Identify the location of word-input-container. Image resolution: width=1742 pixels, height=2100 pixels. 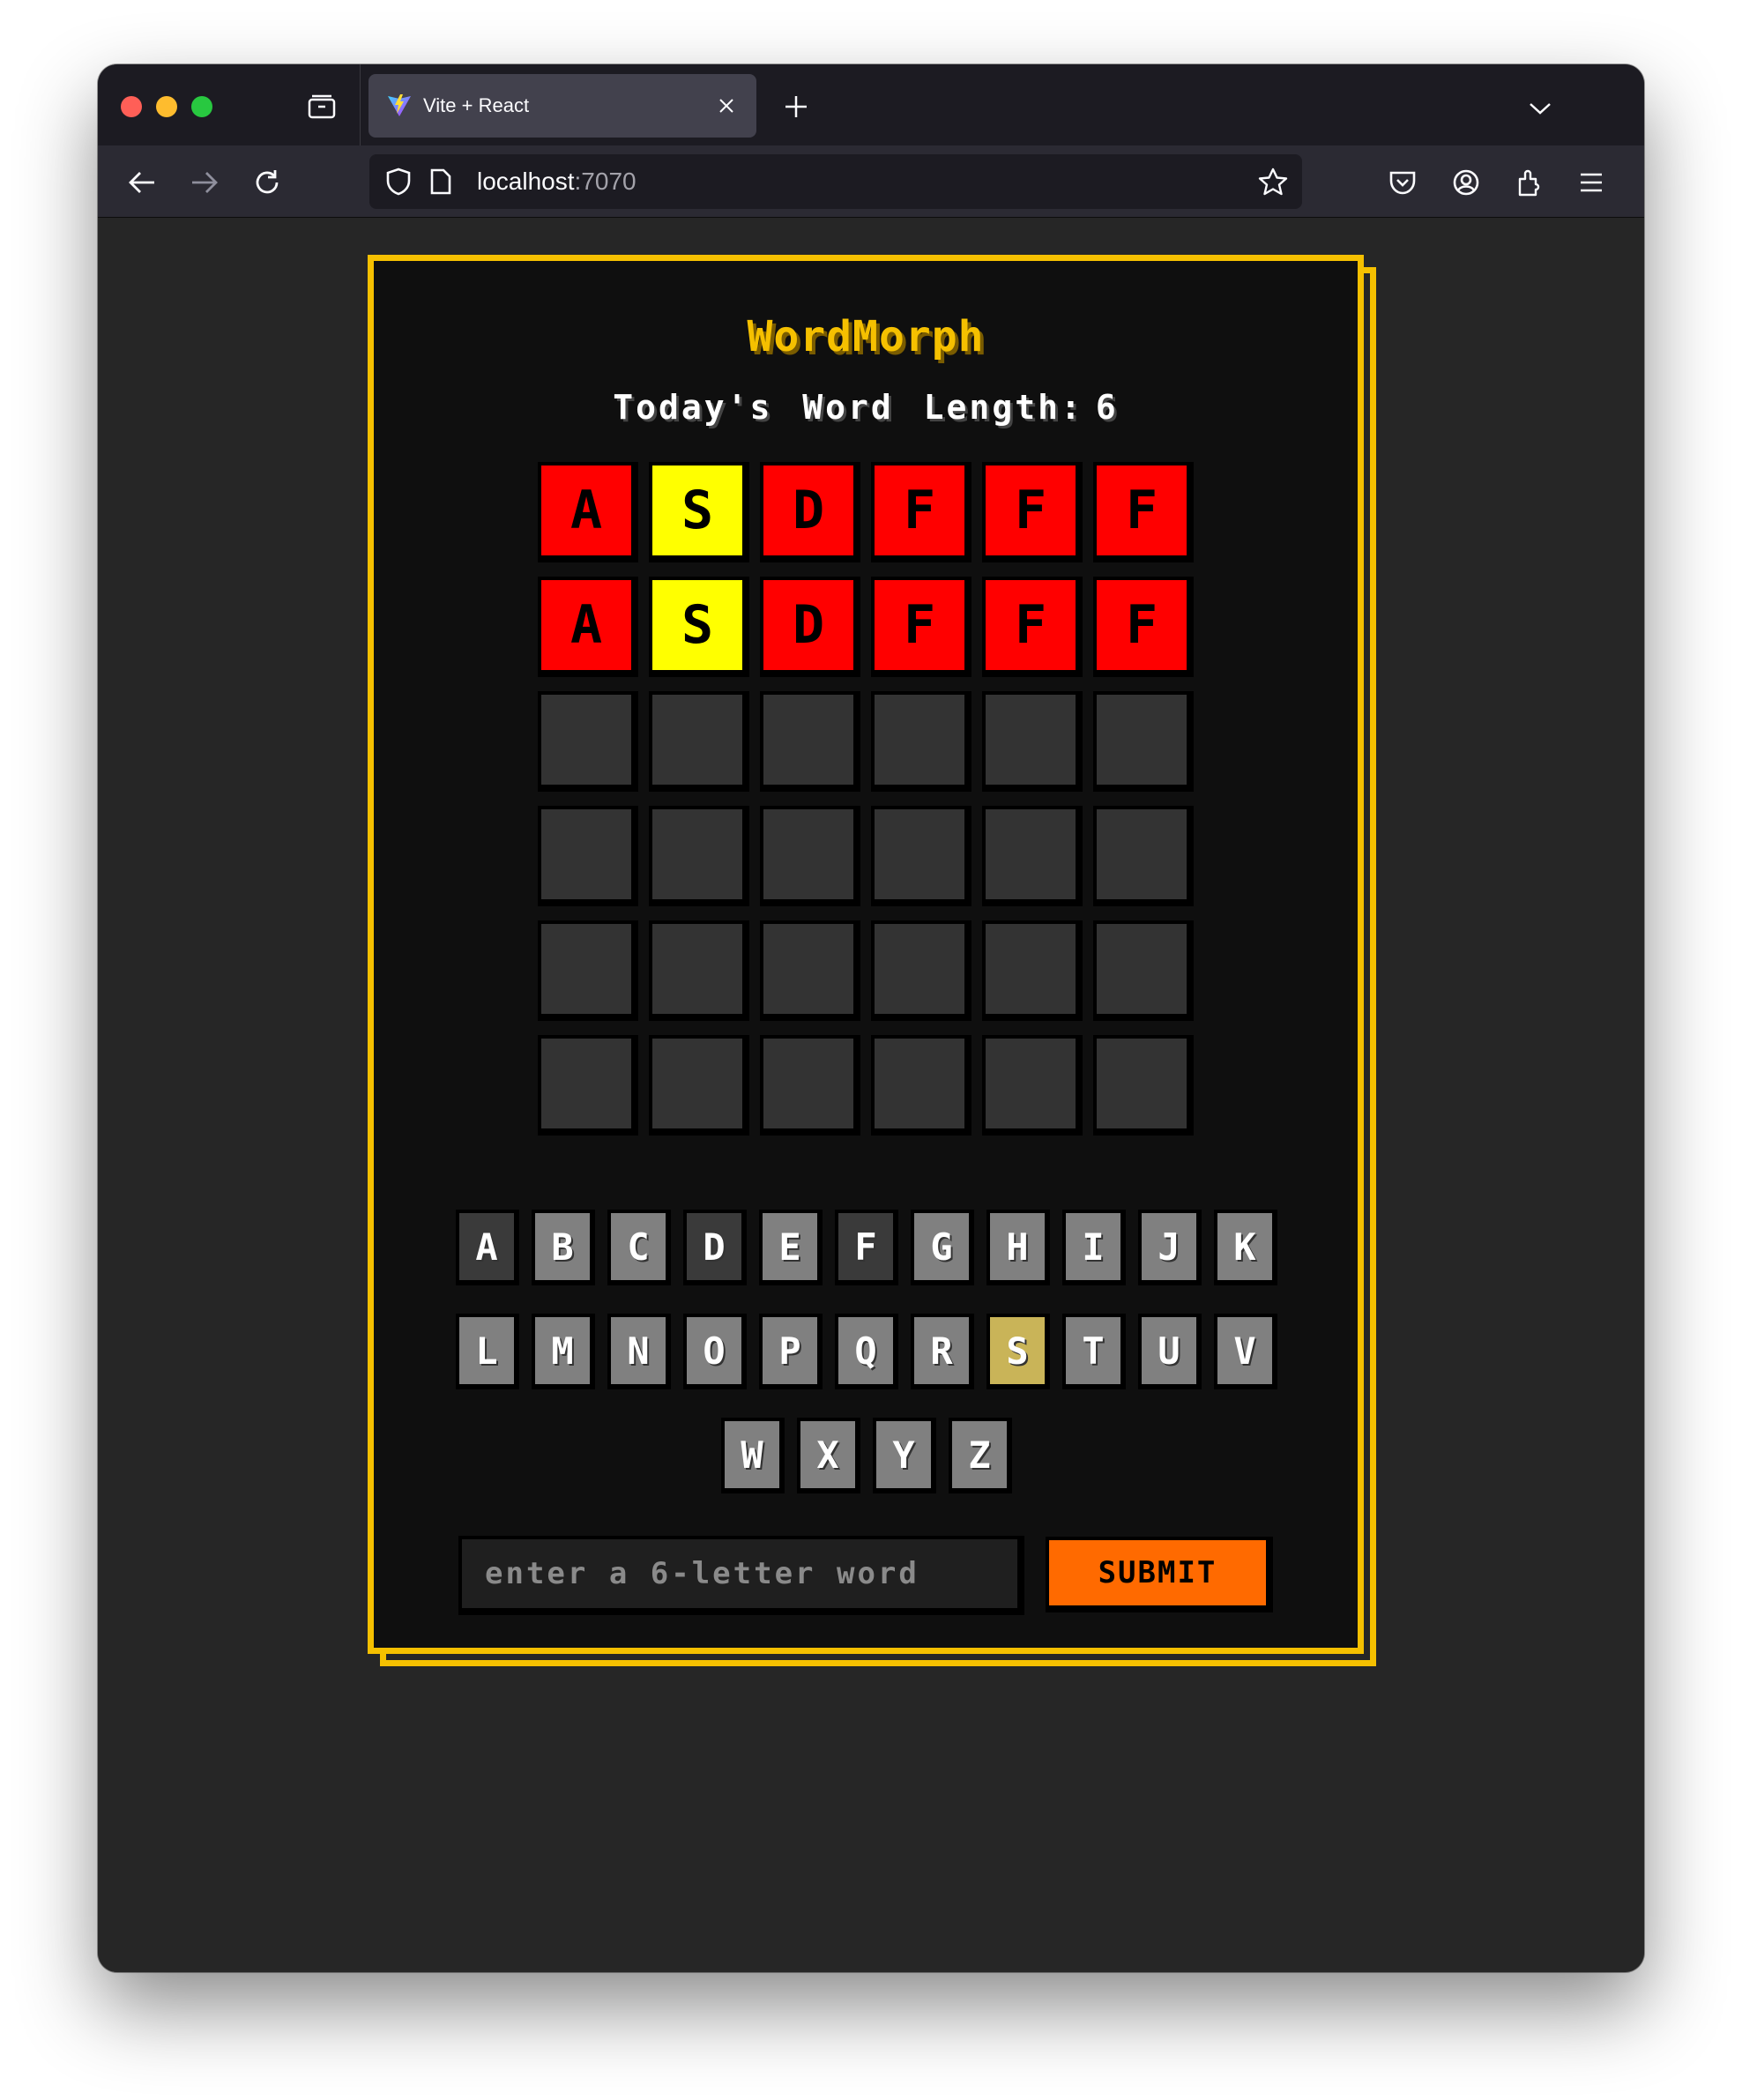
(739, 1573).